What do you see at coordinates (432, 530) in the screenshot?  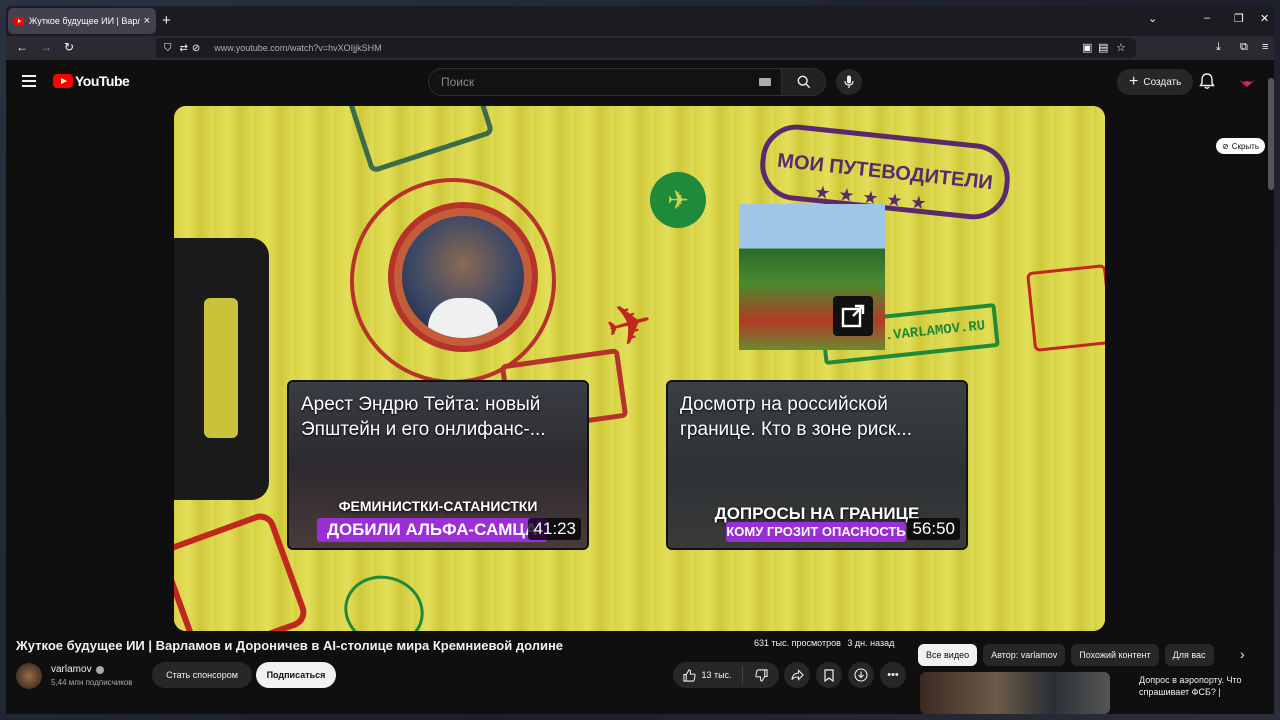 I see `endscreen-video-1-band: ДОБИЛИ АЛЬФА-САМЦА` at bounding box center [432, 530].